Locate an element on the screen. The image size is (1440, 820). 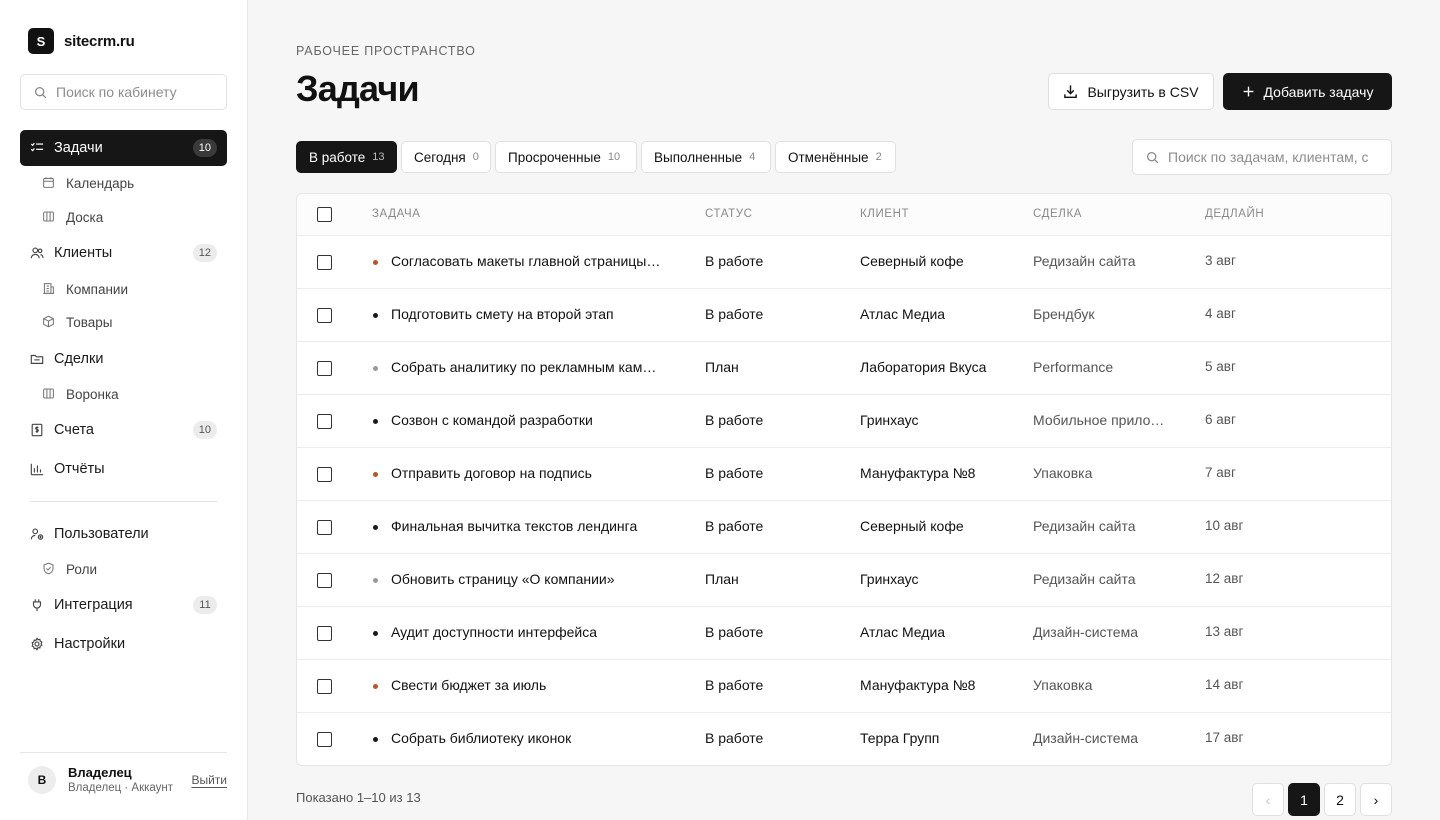
export-csv-button: Выгрузить в CSV is located at coordinates (1131, 91).